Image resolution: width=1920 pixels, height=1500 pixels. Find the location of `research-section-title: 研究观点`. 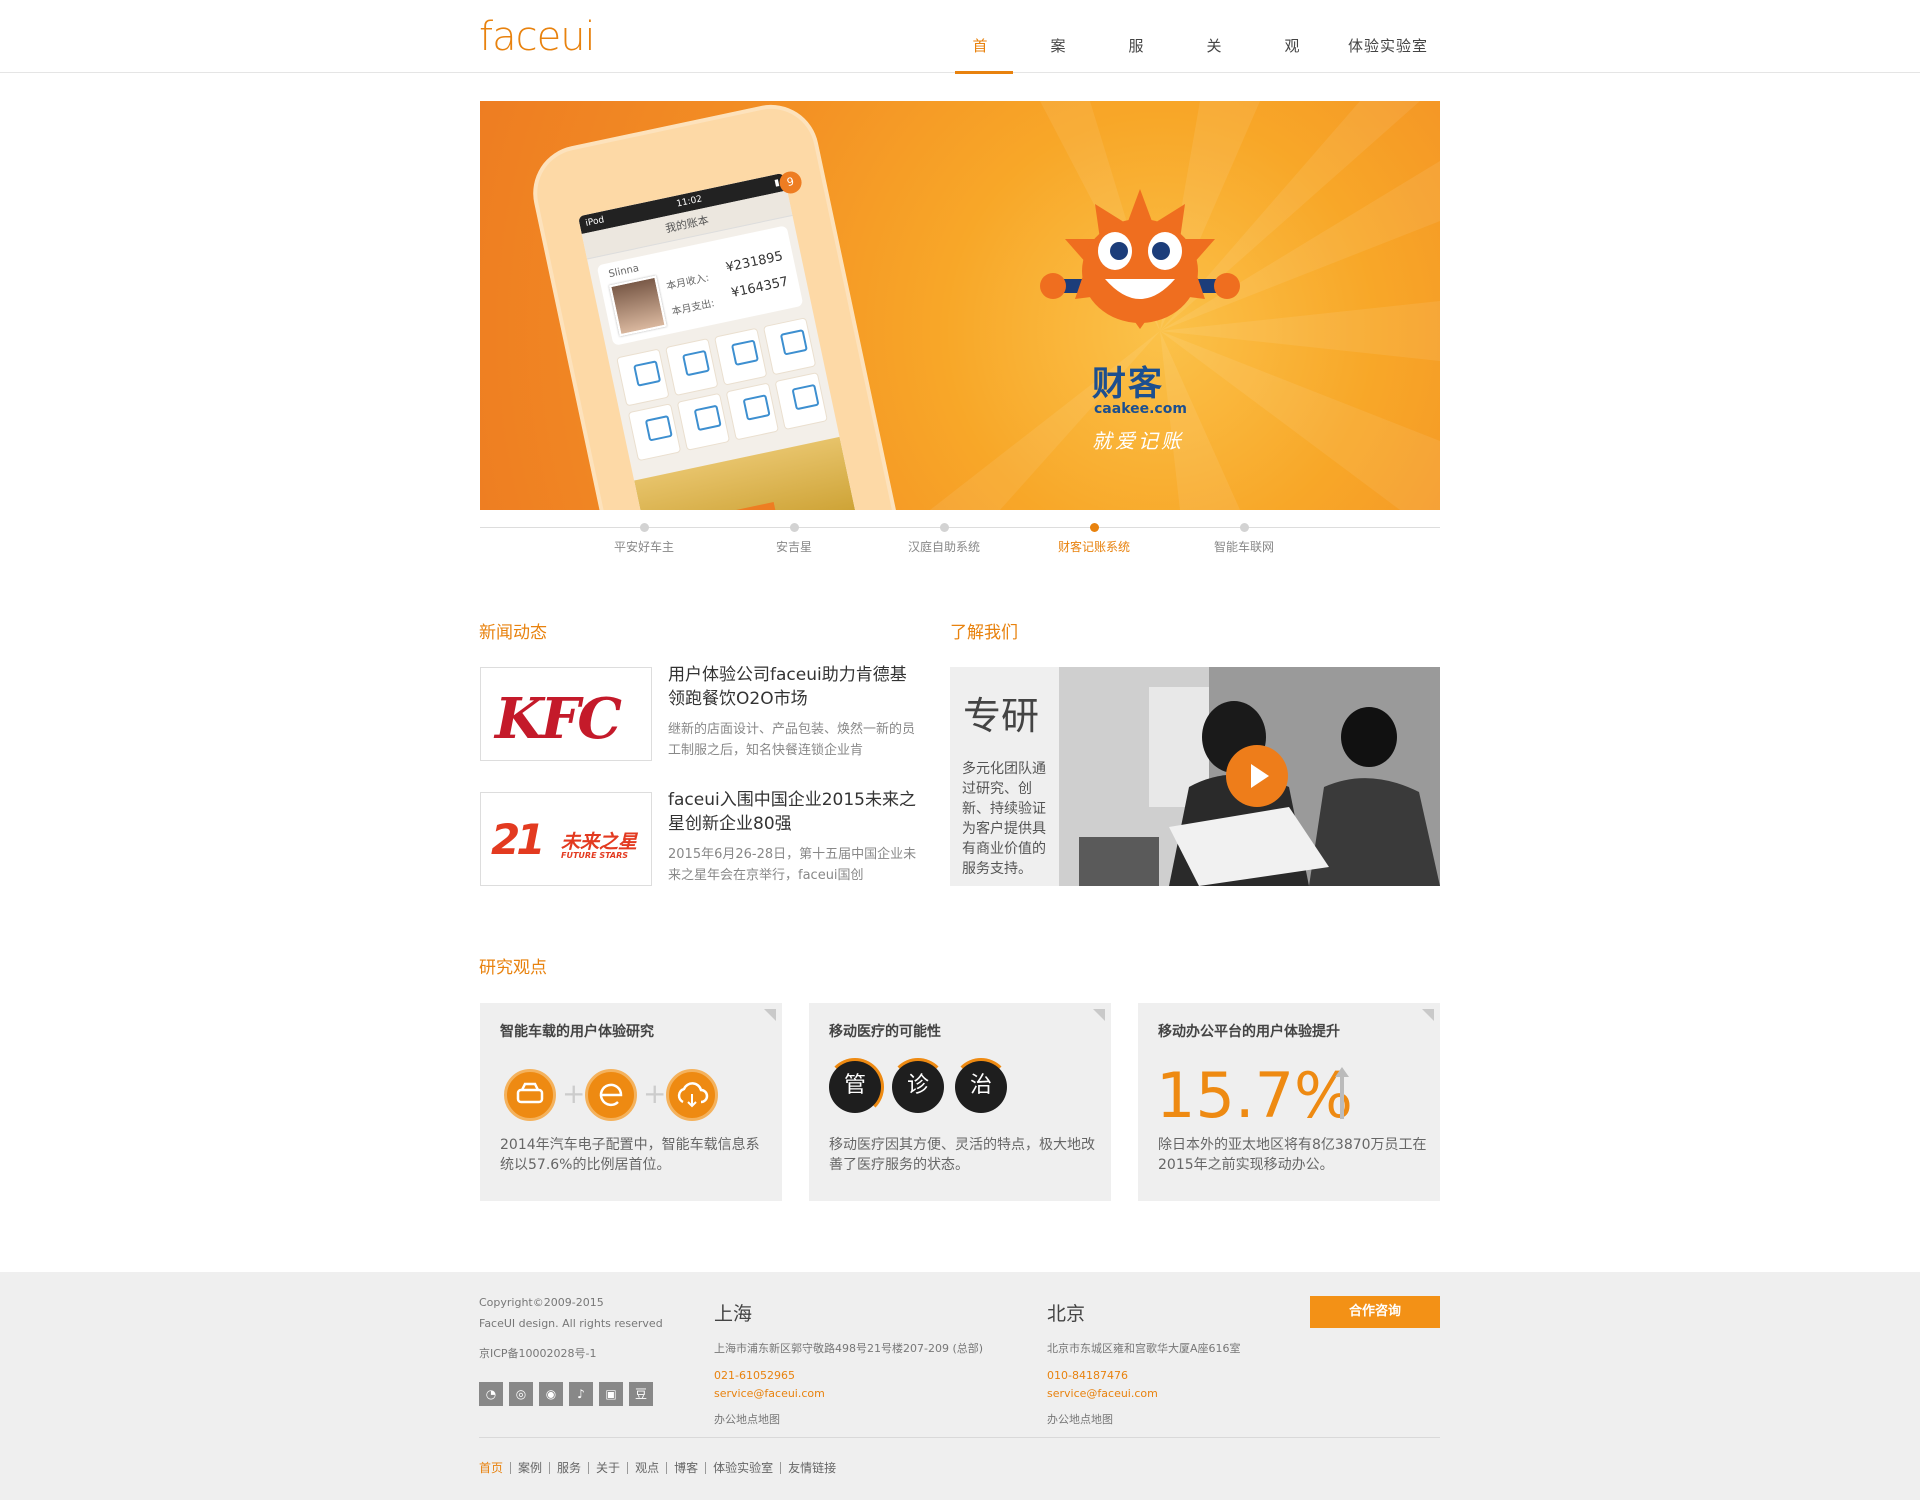

research-section-title: 研究观点 is located at coordinates (513, 968).